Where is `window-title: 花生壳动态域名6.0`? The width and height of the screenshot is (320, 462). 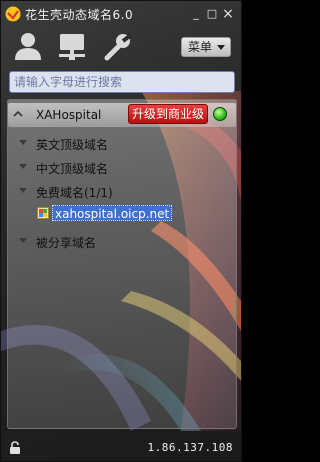 window-title: 花生壳动态域名6.0 is located at coordinates (79, 15).